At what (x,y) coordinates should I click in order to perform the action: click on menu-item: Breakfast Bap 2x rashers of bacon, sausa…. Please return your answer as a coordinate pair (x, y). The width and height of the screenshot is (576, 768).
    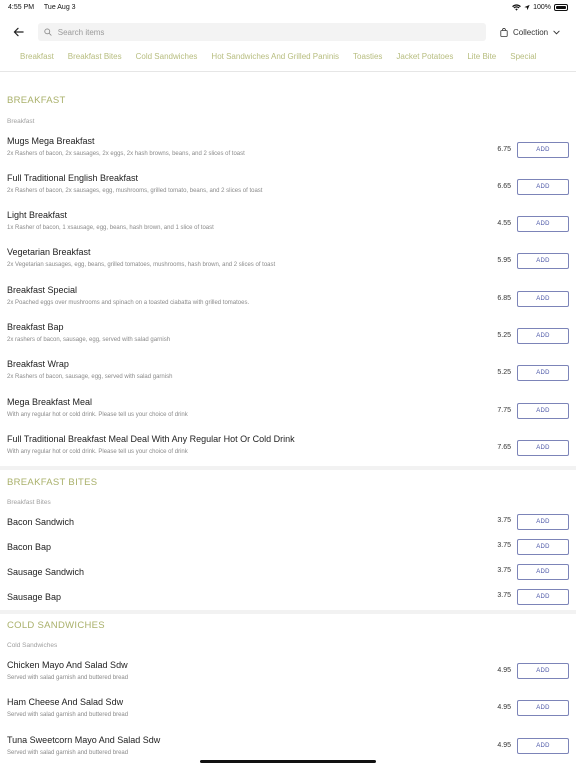
    Looking at the image, I should click on (288, 337).